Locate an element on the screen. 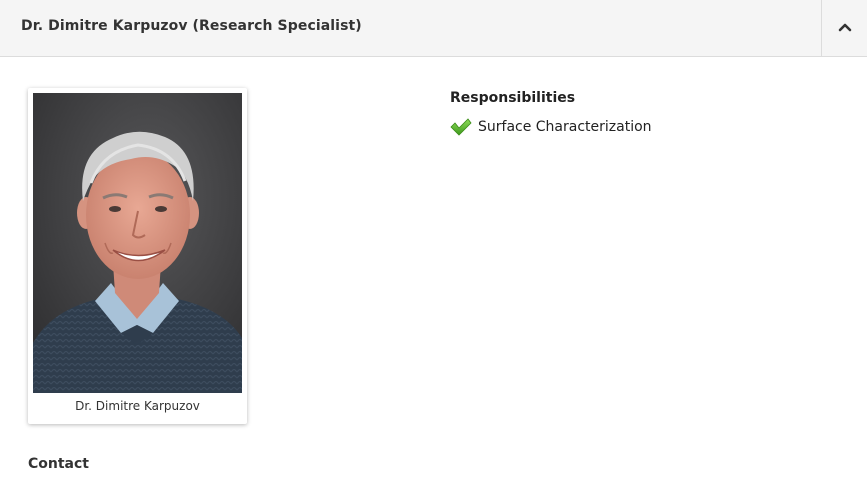 The height and width of the screenshot is (486, 867). collapse-toggle-button is located at coordinates (844, 28).